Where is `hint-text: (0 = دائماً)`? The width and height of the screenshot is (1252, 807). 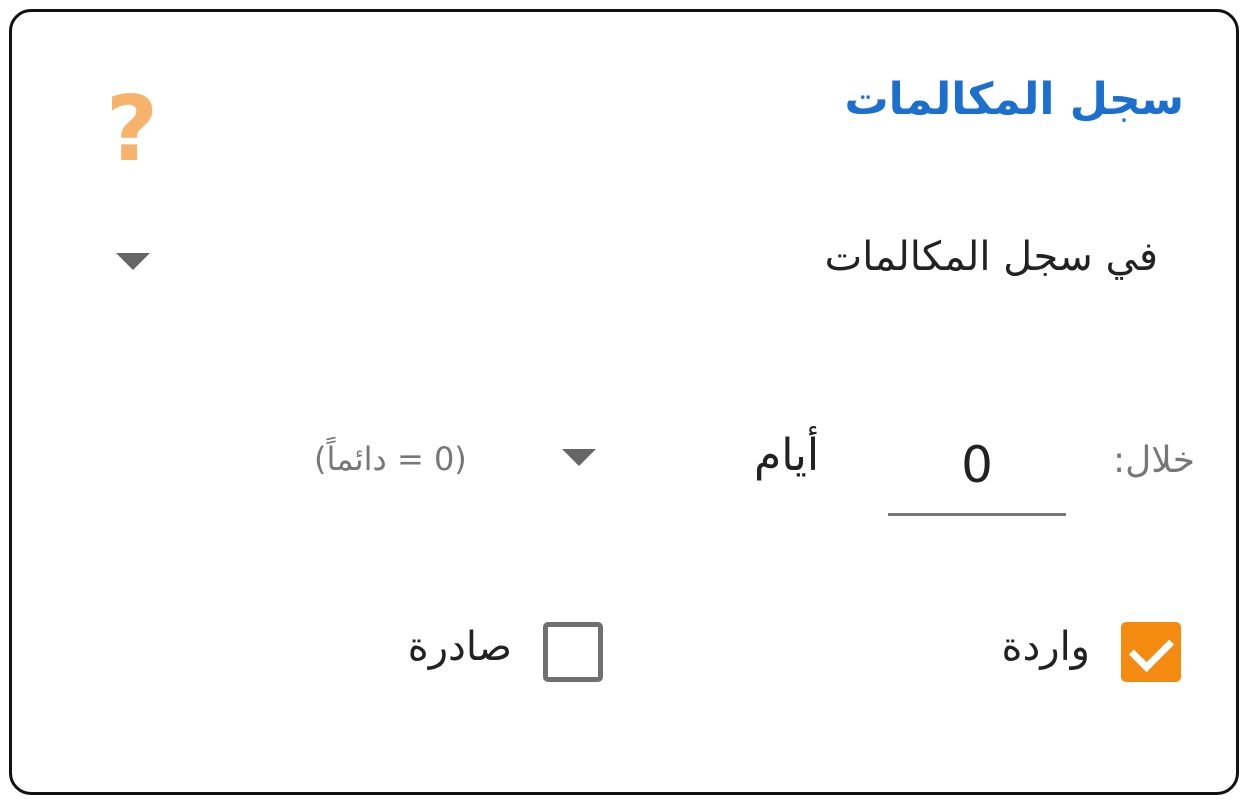 hint-text: (0 = دائماً) is located at coordinates (390, 459).